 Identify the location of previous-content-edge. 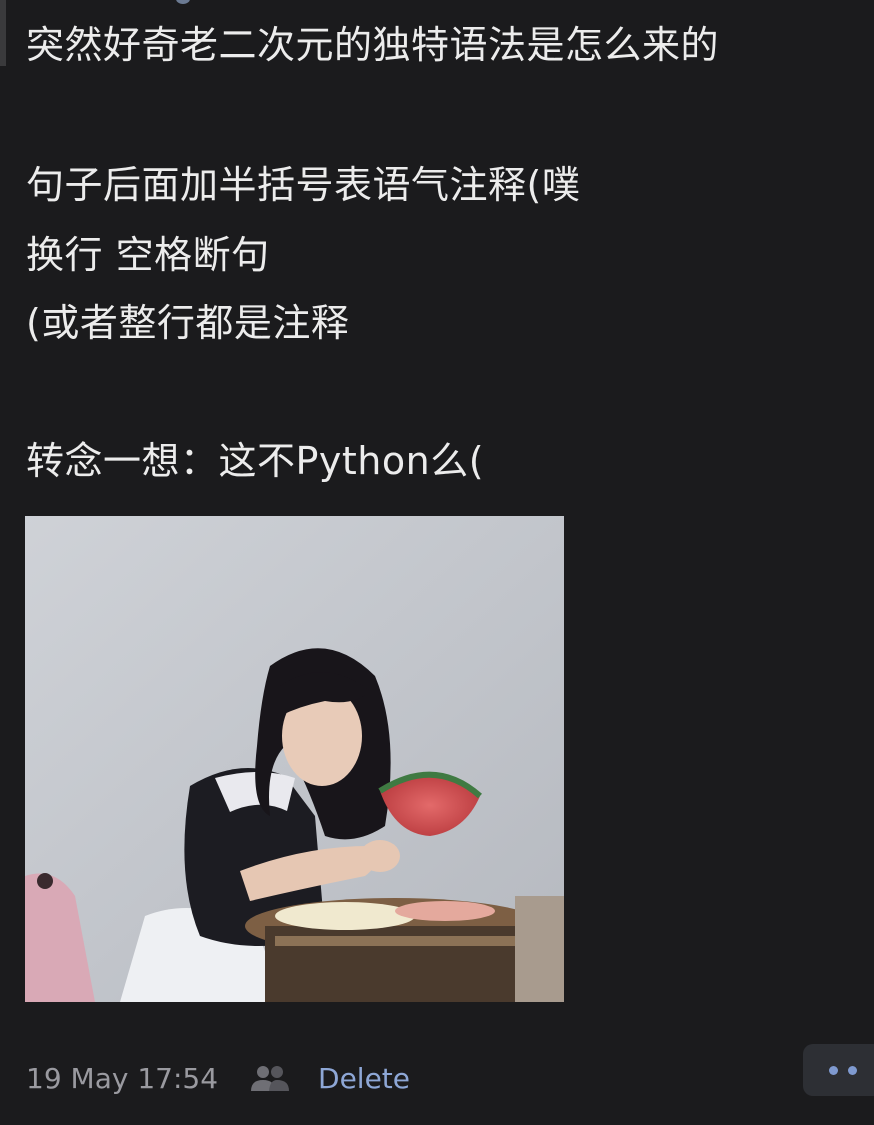
(183, 2).